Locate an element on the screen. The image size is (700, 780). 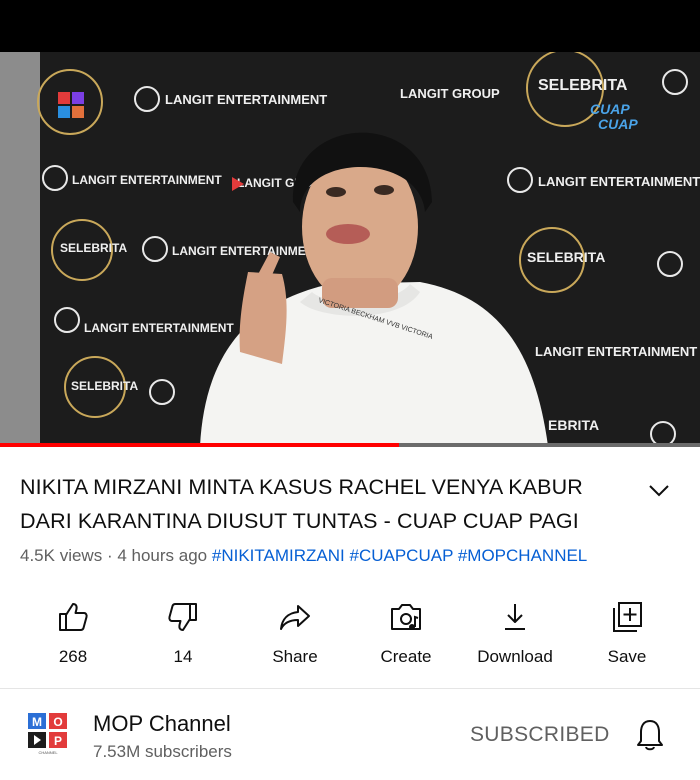
dislike-button: 14 is located at coordinates (183, 637).